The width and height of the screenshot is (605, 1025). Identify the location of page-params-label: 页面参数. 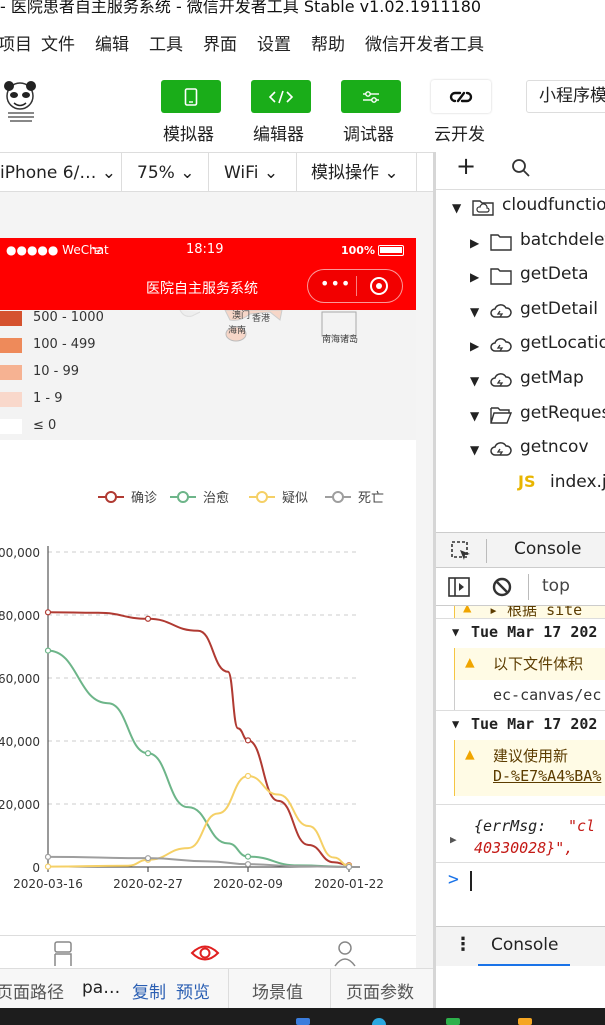
(380, 990).